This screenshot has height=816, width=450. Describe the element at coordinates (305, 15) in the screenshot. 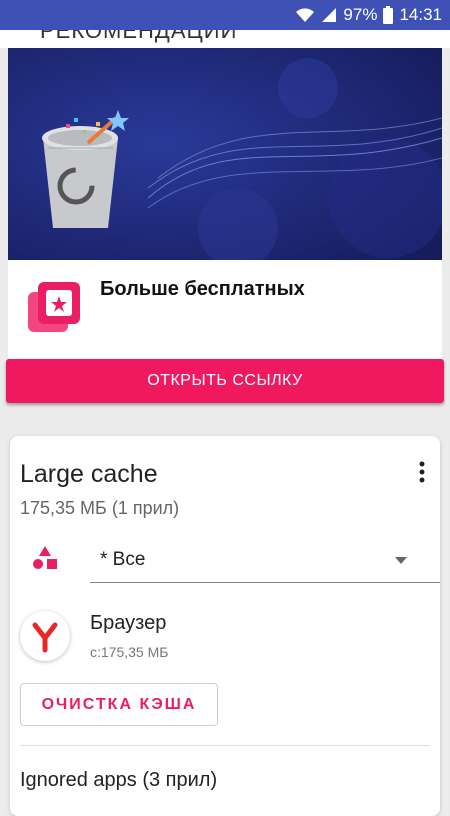

I see `wifi-icon` at that location.